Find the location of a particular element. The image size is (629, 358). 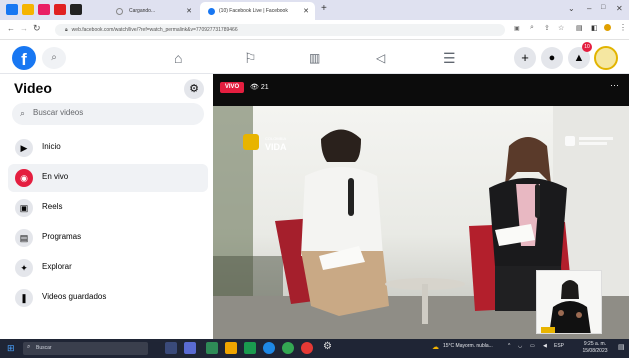

shows-icon: ▤ is located at coordinates (24, 238).